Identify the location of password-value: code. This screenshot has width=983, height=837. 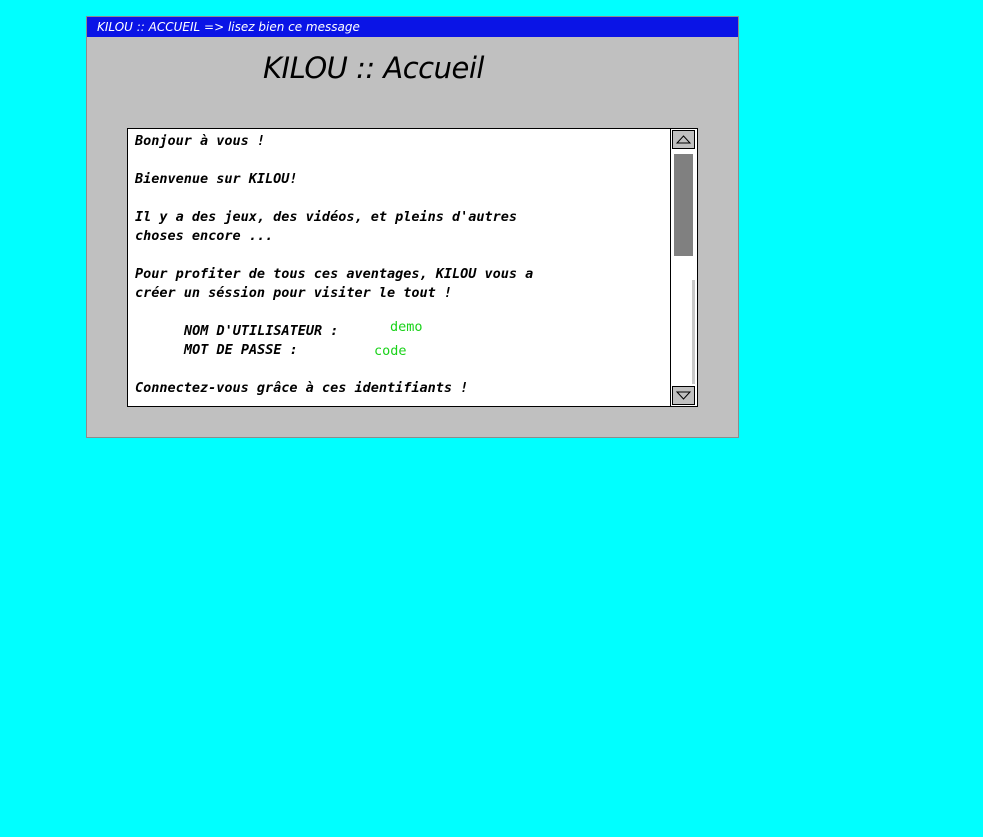
(390, 351).